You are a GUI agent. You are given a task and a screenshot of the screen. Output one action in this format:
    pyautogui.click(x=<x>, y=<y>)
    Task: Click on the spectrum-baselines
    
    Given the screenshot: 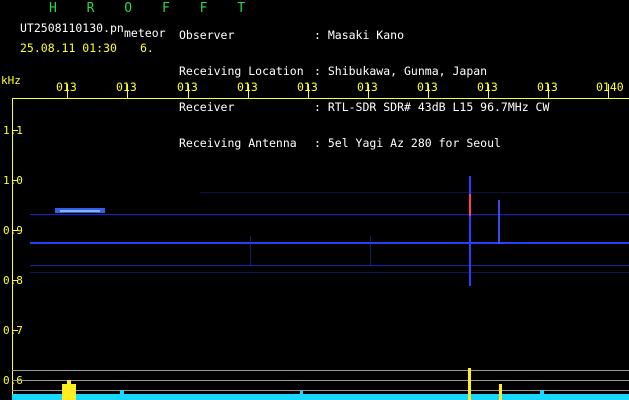 What is the action you would take?
    pyautogui.click(x=320, y=380)
    